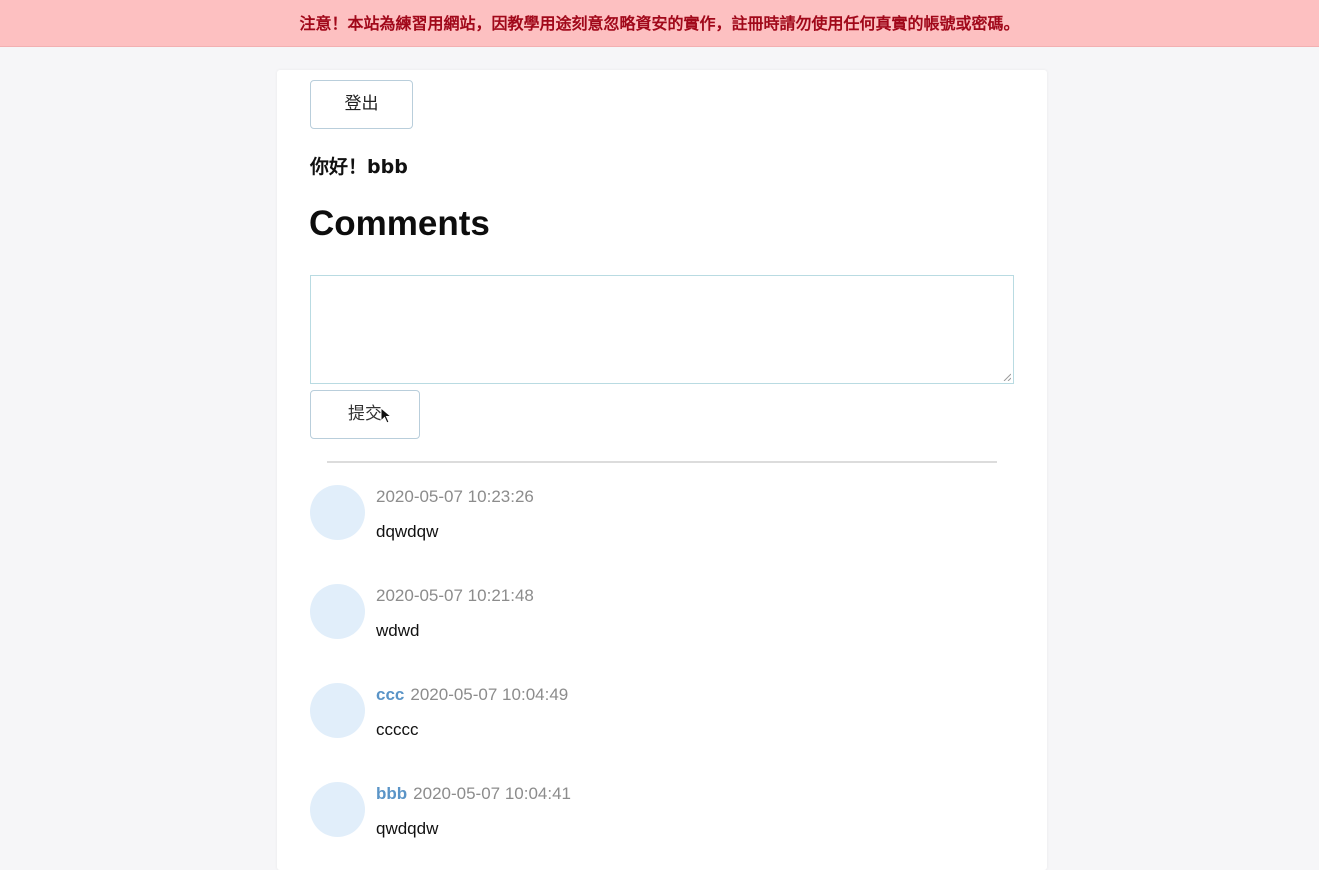 This screenshot has width=1319, height=870. Describe the element at coordinates (655, 817) in the screenshot. I see `comment-item: bbb 2020-05-07 10:04:41 qwdqdw` at that location.